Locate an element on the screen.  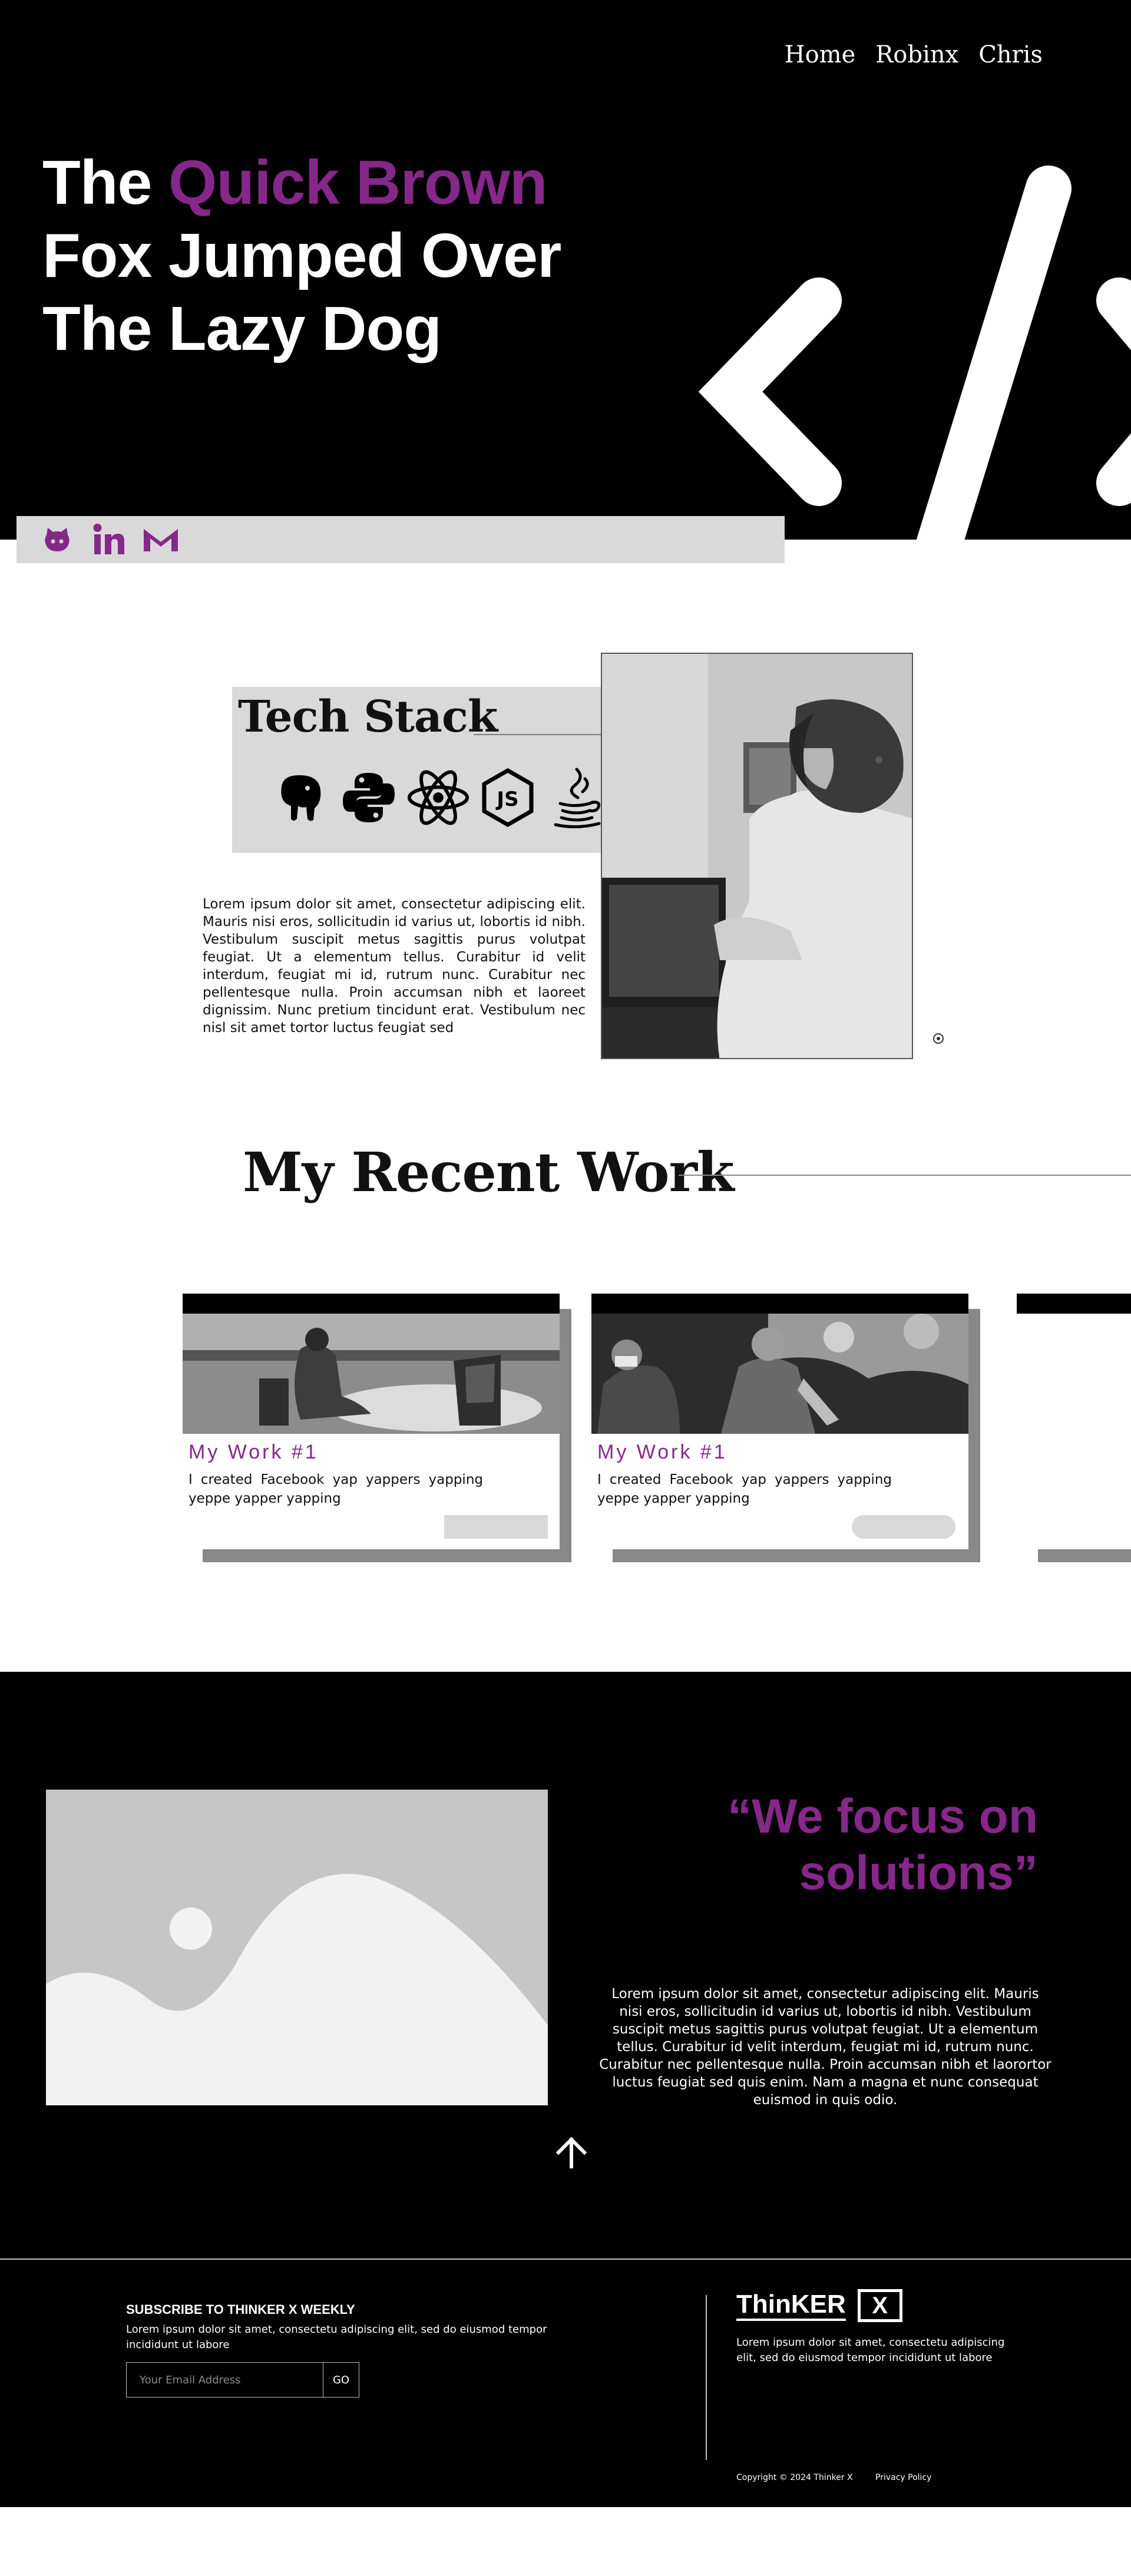
logo-text: ThinKER is located at coordinates (791, 2305).